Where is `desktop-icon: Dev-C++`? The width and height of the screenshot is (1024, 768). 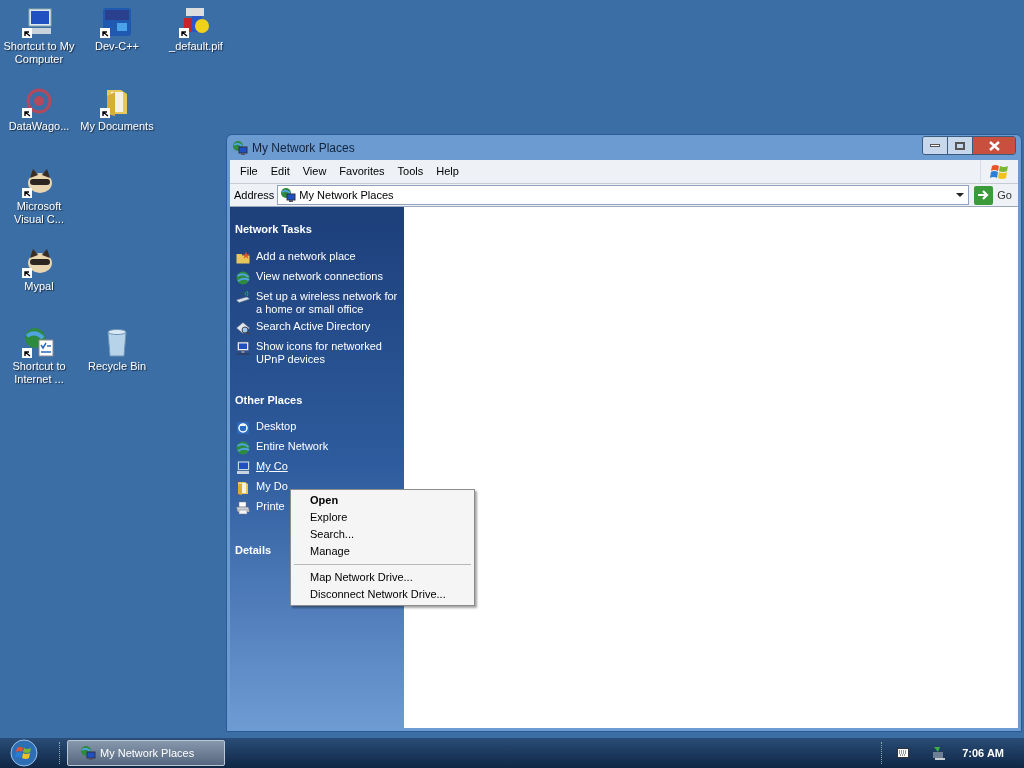
desktop-icon: Dev-C++ is located at coordinates (117, 26).